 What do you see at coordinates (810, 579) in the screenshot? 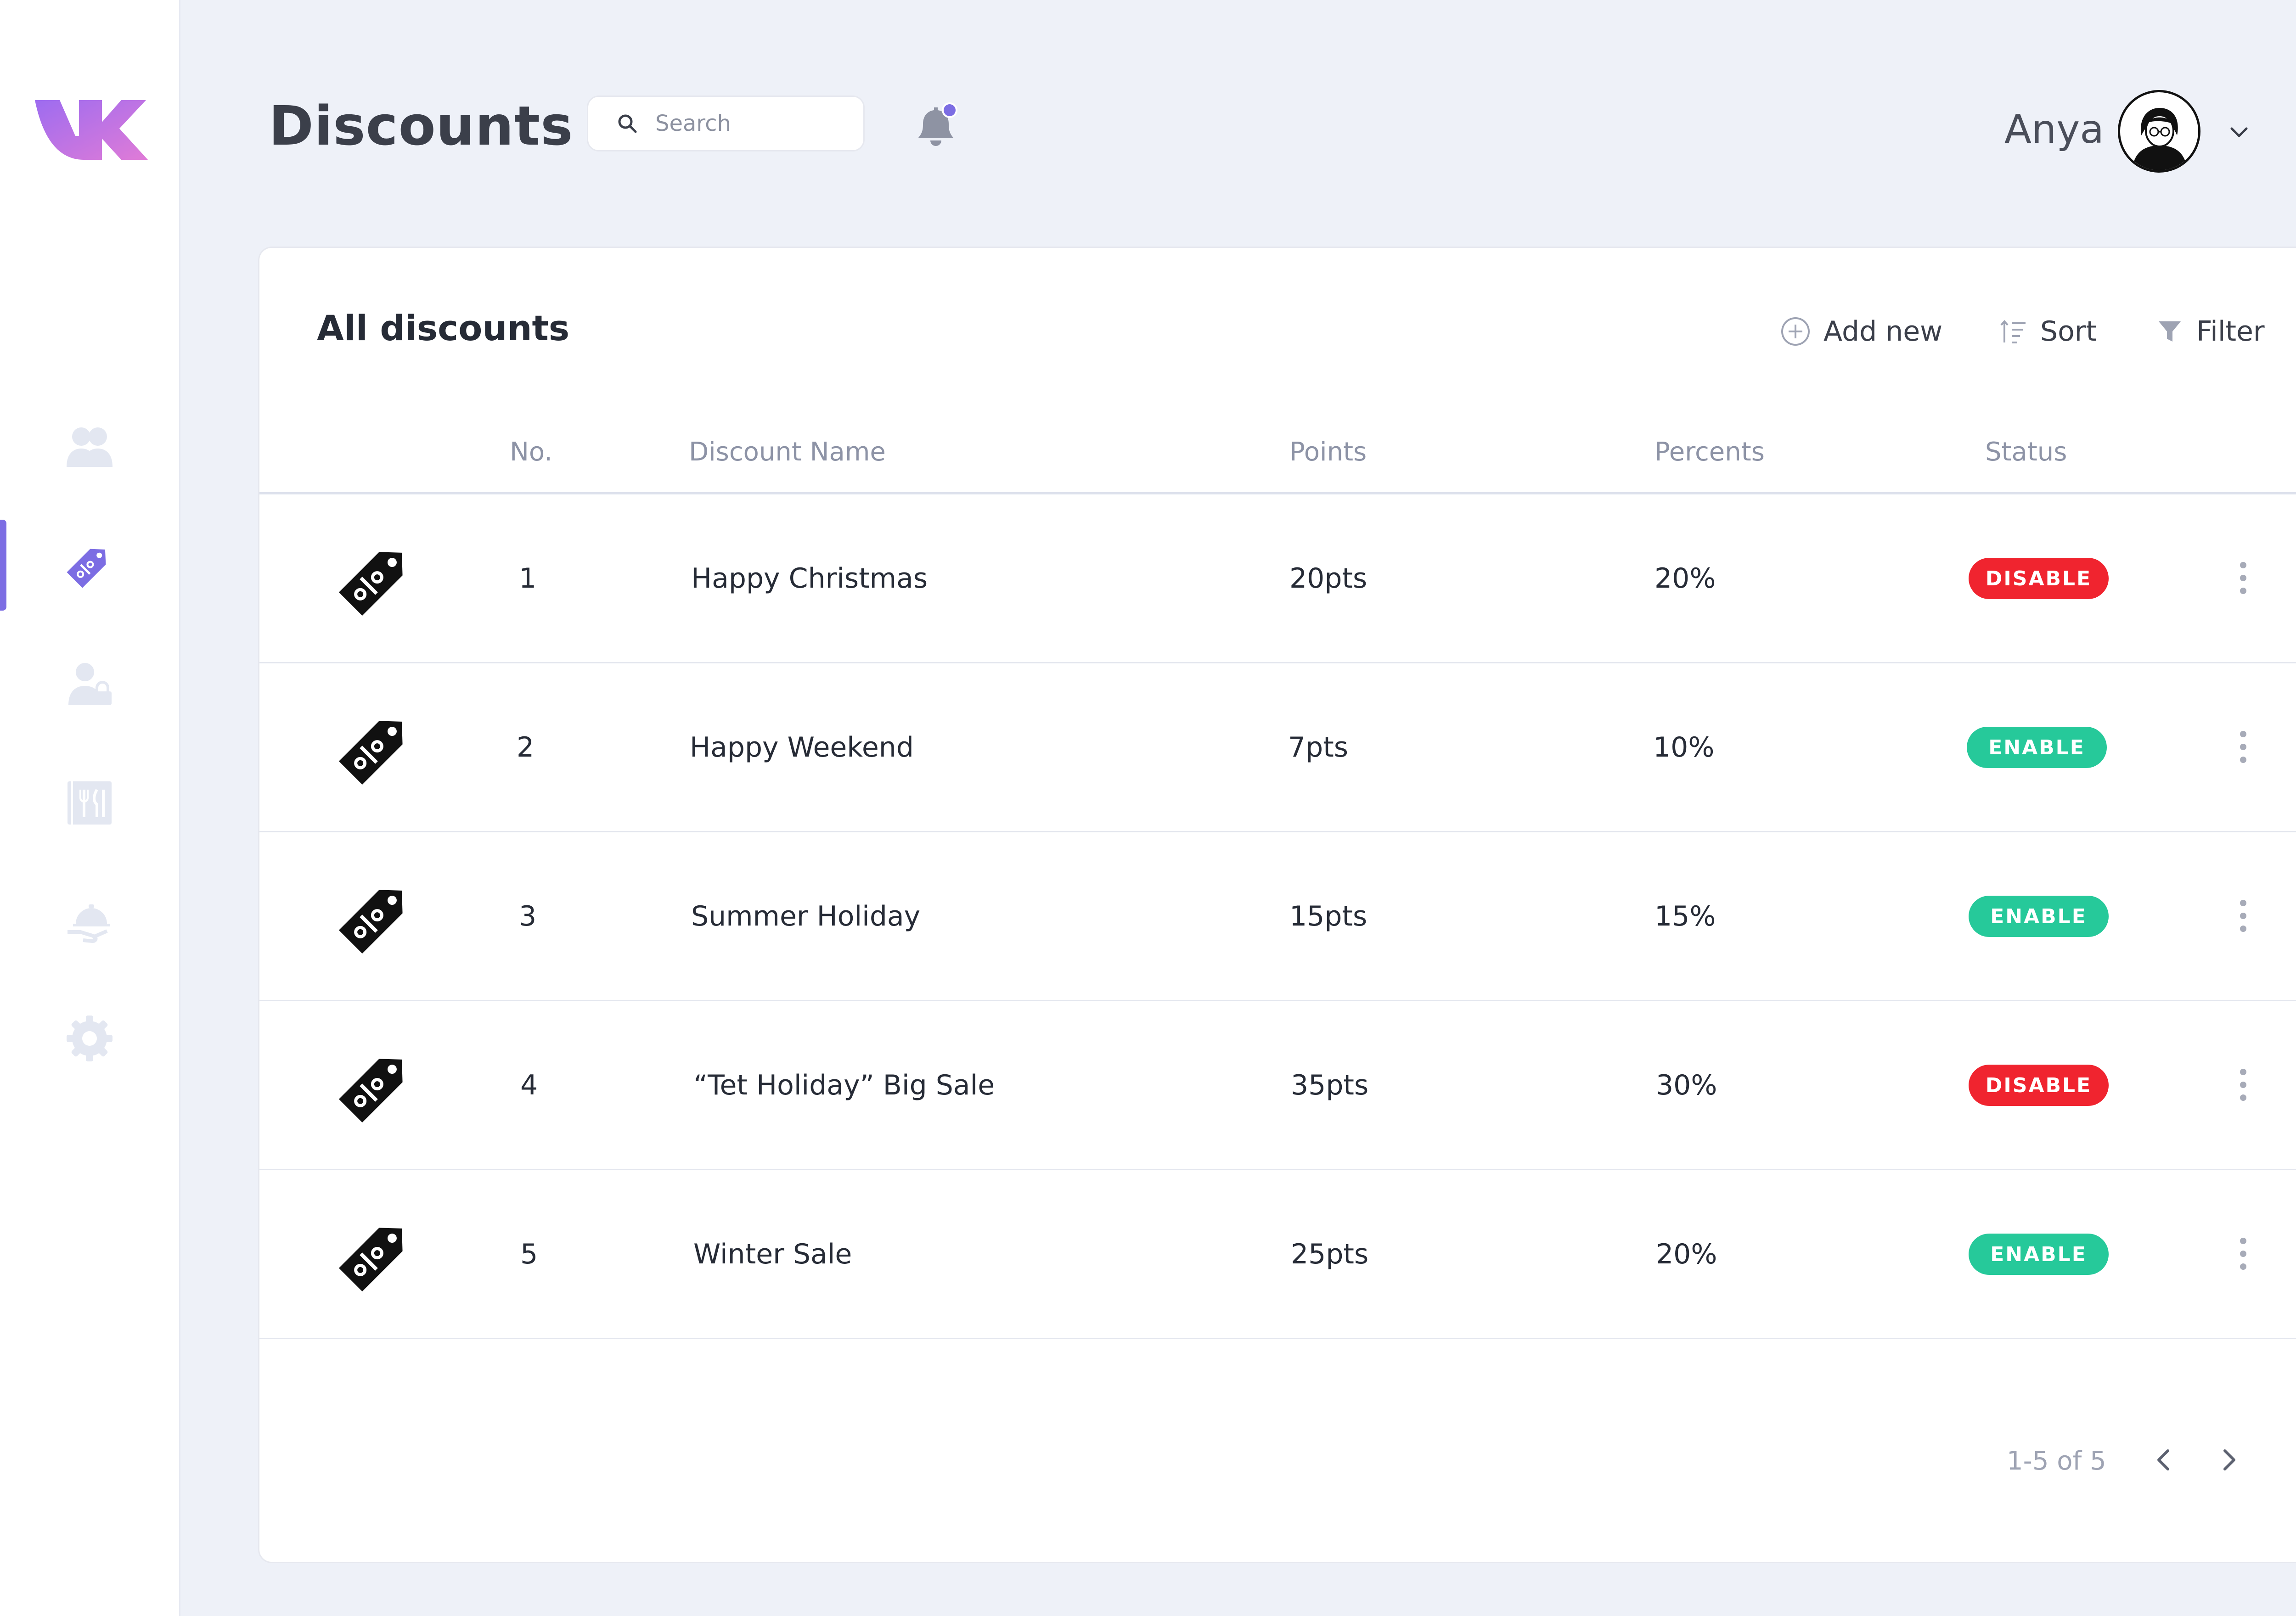
I see `row-name: Happy Christmas` at bounding box center [810, 579].